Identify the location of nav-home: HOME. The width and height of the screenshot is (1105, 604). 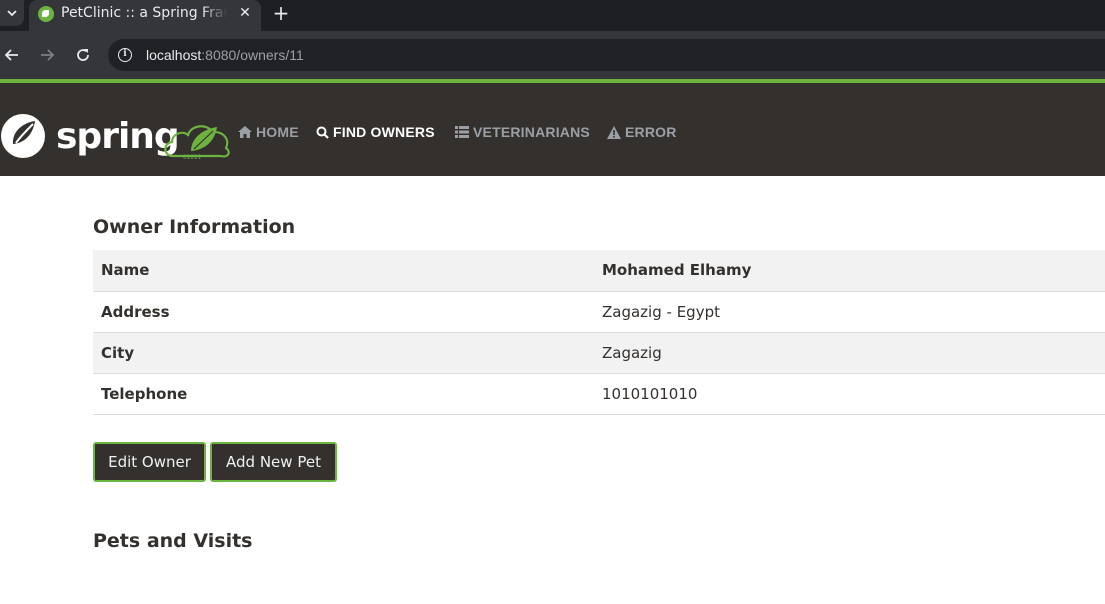
(268, 132).